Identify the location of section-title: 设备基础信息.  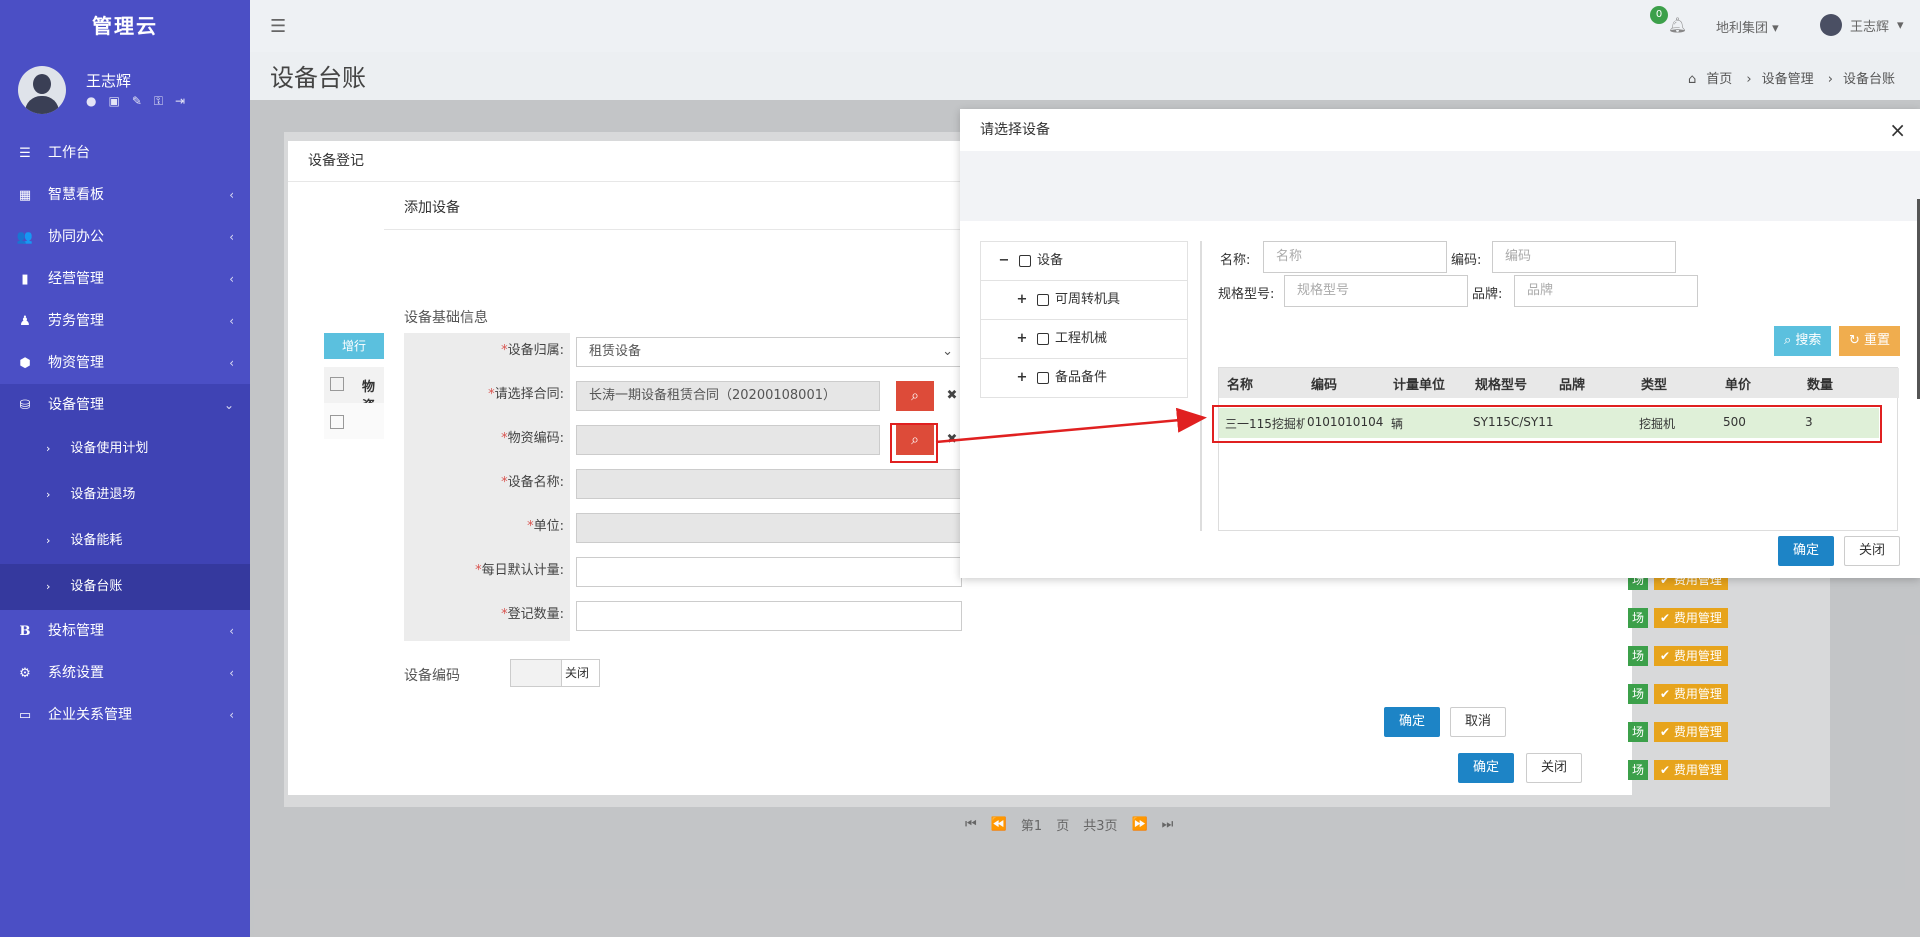
(446, 318).